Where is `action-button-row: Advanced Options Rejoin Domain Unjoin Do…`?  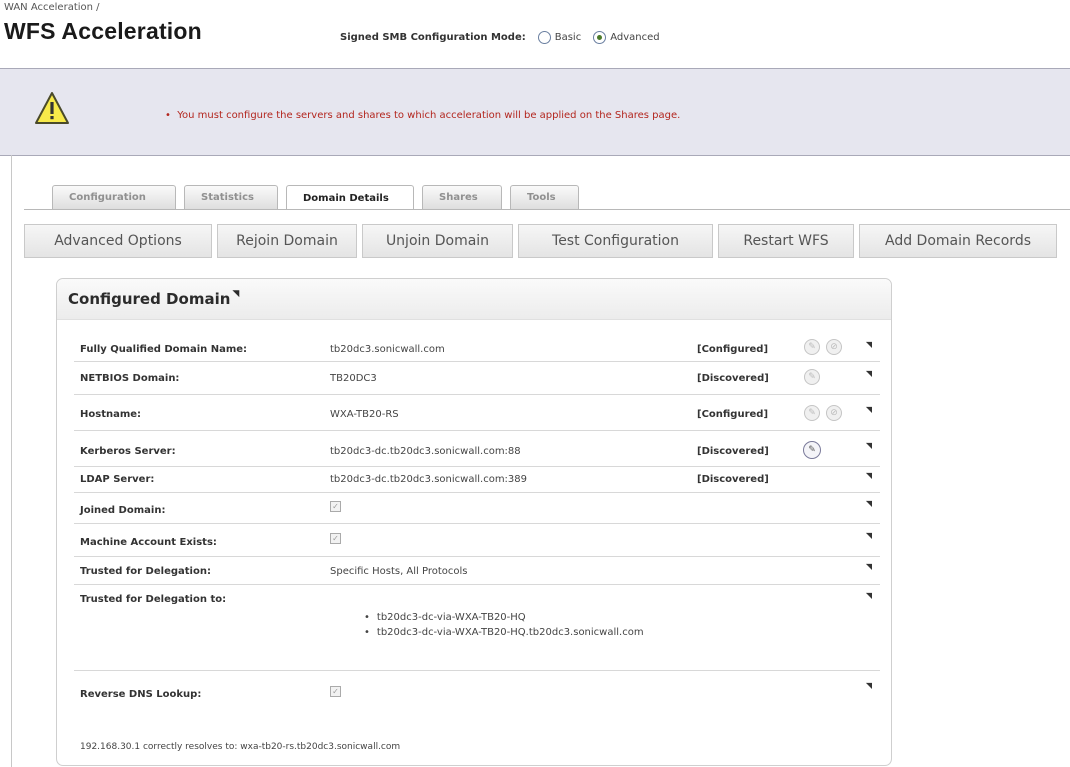
action-button-row: Advanced Options Rejoin Domain Unjoin Do… is located at coordinates (543, 241).